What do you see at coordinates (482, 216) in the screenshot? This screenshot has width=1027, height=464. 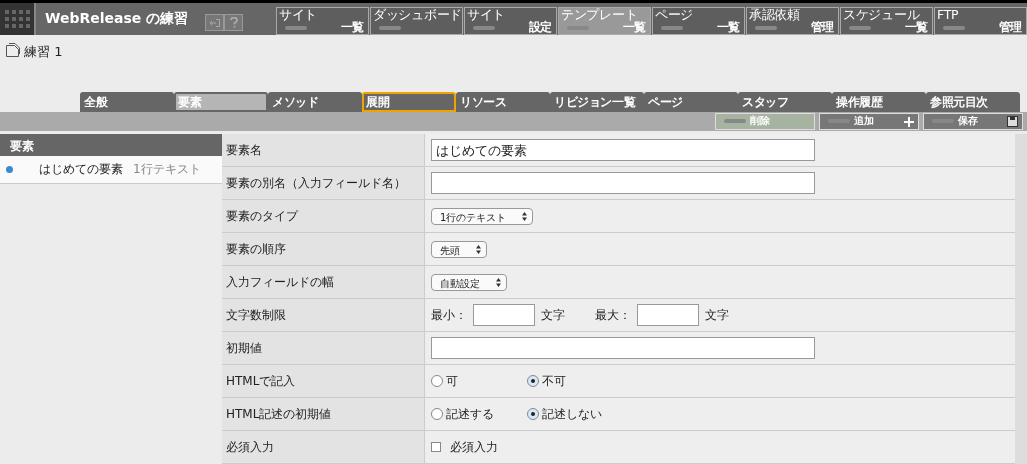 I see `dropdown: 1行のテキスト` at bounding box center [482, 216].